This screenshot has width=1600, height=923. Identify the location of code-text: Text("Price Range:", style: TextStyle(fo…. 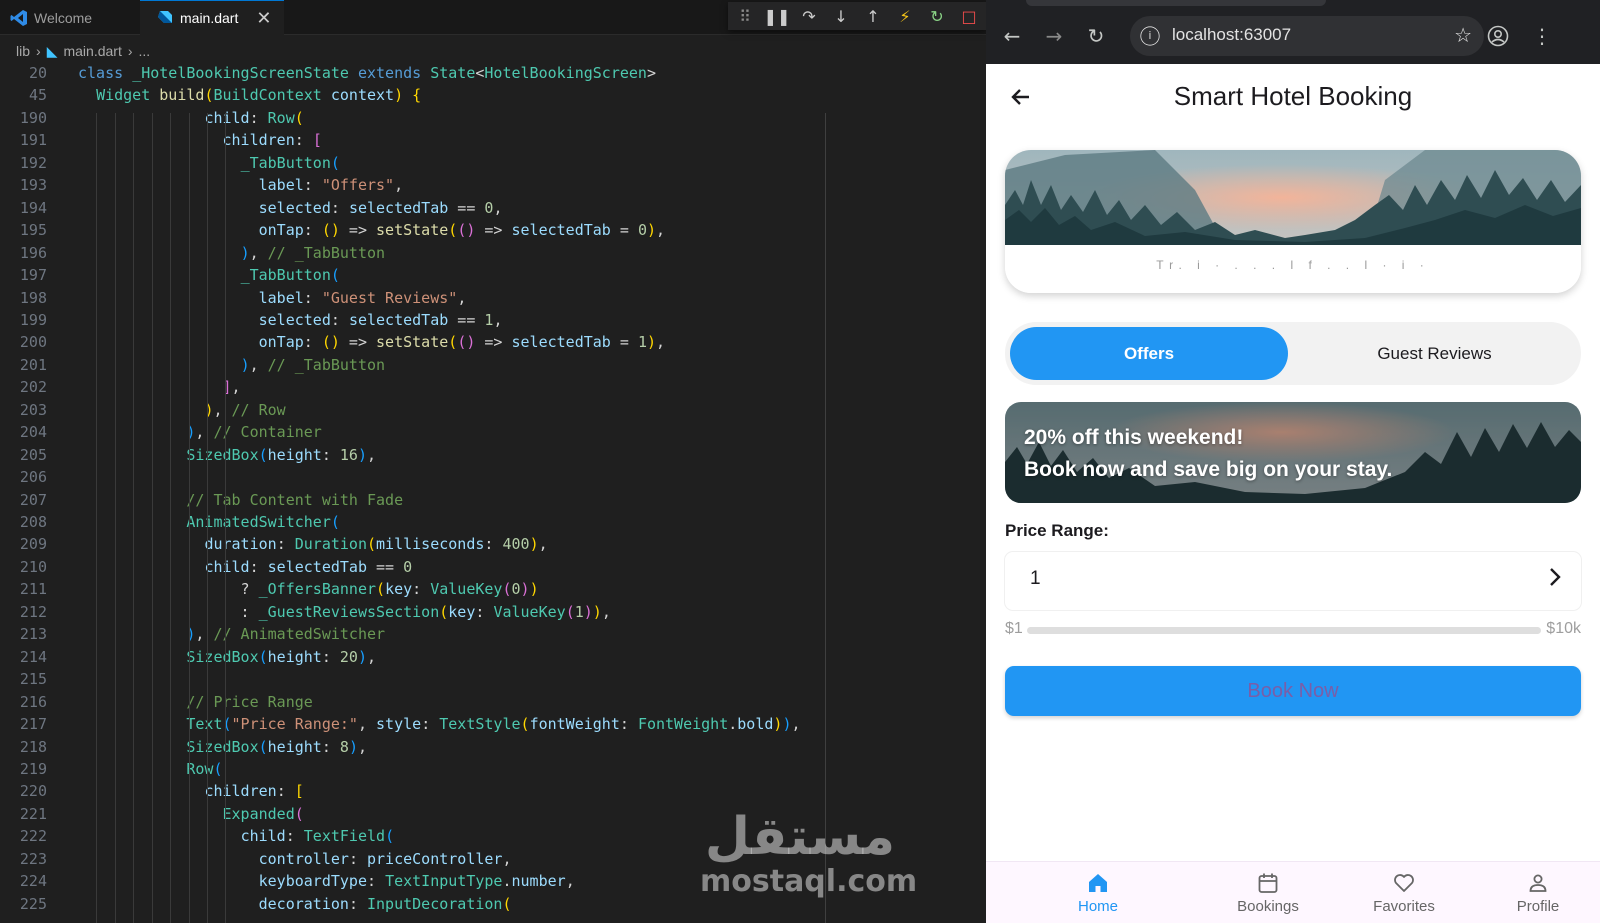
(439, 724).